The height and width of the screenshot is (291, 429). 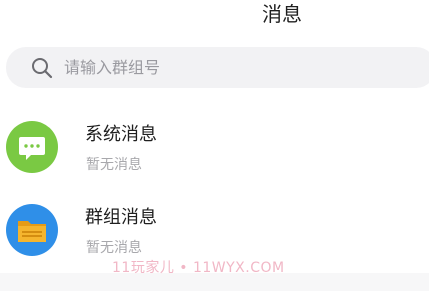 What do you see at coordinates (121, 134) in the screenshot?
I see `conversation-title: 系统消息` at bounding box center [121, 134].